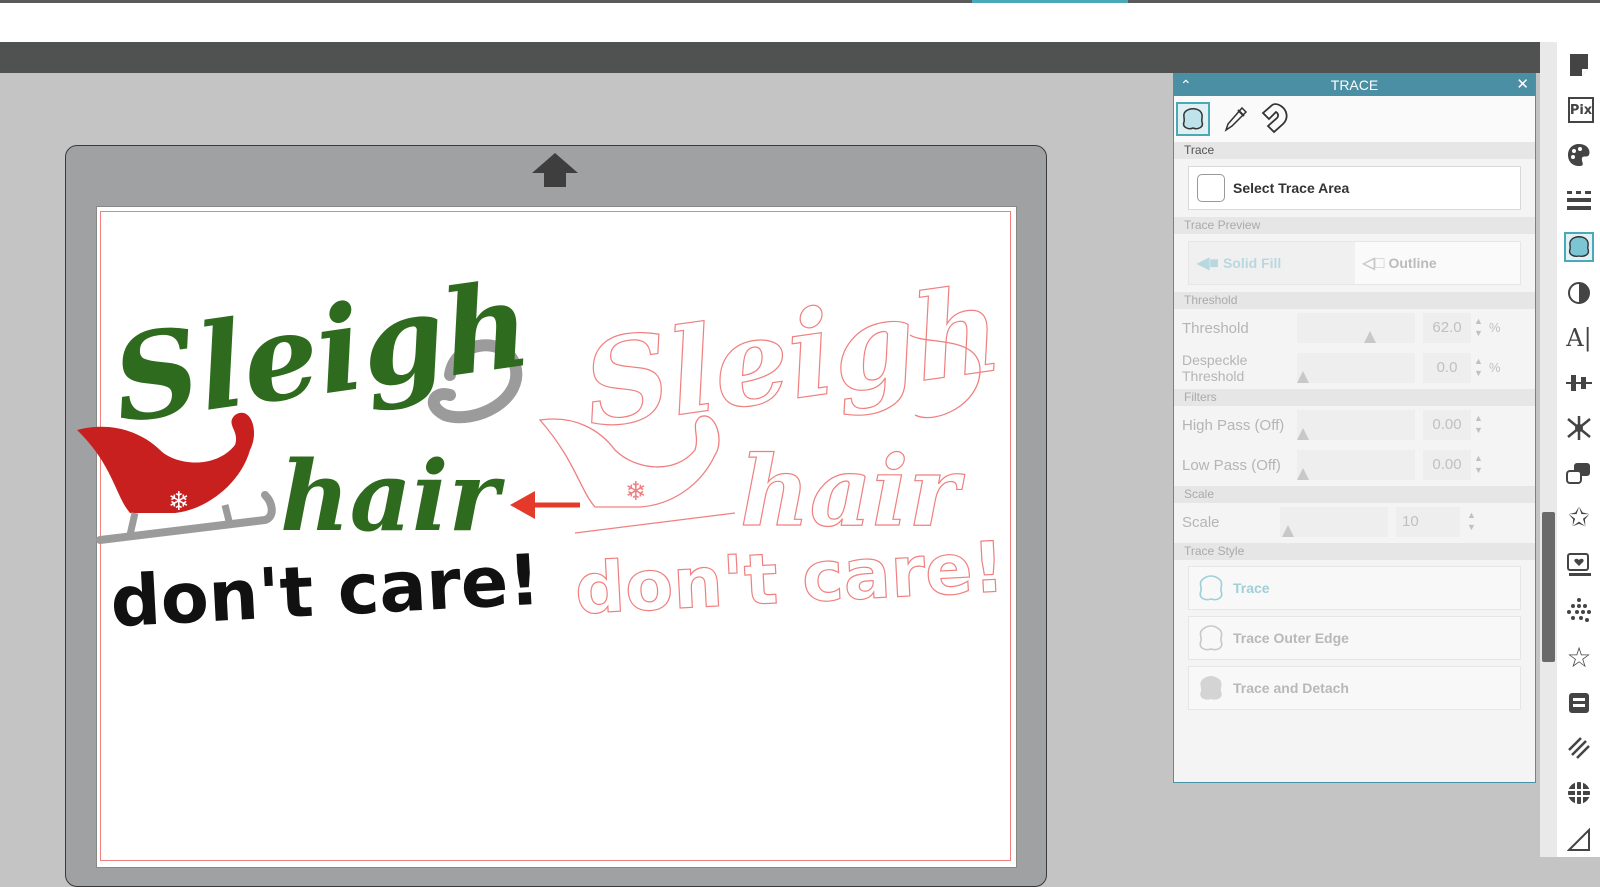 Image resolution: width=1600 pixels, height=887 pixels. Describe the element at coordinates (1478, 367) in the screenshot. I see `despeckle-stepper: ▲ ▼` at that location.